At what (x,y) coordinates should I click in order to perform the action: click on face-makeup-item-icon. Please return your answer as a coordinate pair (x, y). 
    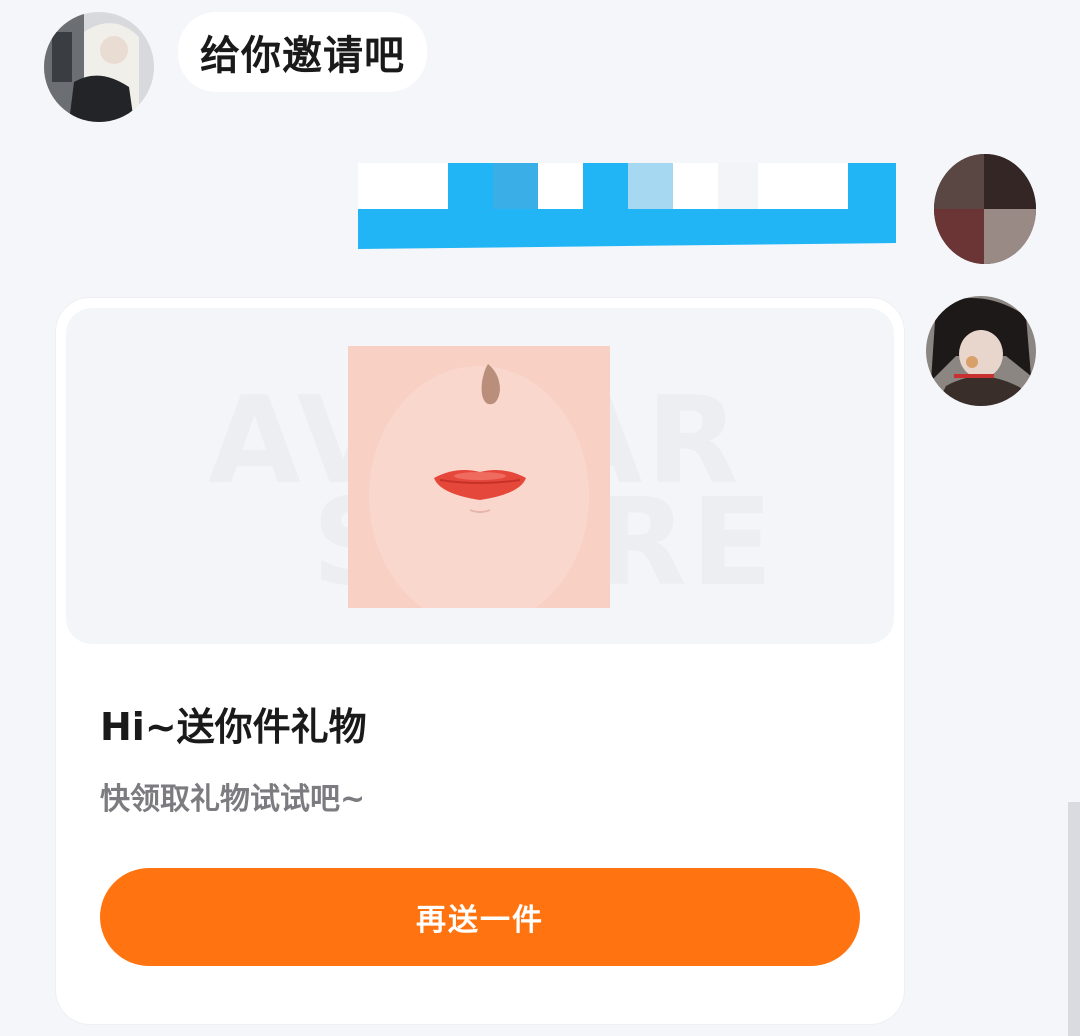
    Looking at the image, I should click on (479, 477).